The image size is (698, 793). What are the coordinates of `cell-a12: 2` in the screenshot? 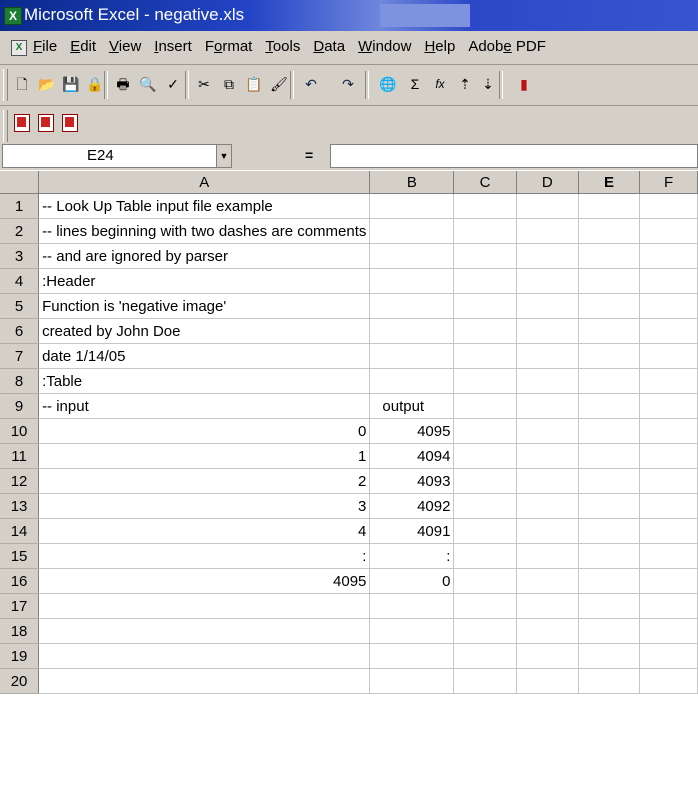 It's located at (204, 481).